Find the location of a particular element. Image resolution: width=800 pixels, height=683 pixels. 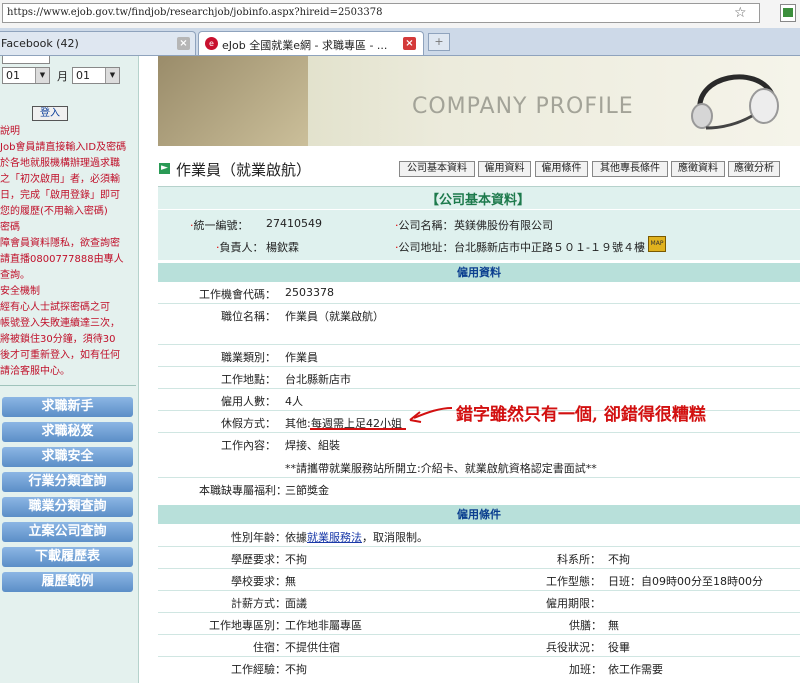

nav-resume-samples: 履歷範例 is located at coordinates (67, 582).